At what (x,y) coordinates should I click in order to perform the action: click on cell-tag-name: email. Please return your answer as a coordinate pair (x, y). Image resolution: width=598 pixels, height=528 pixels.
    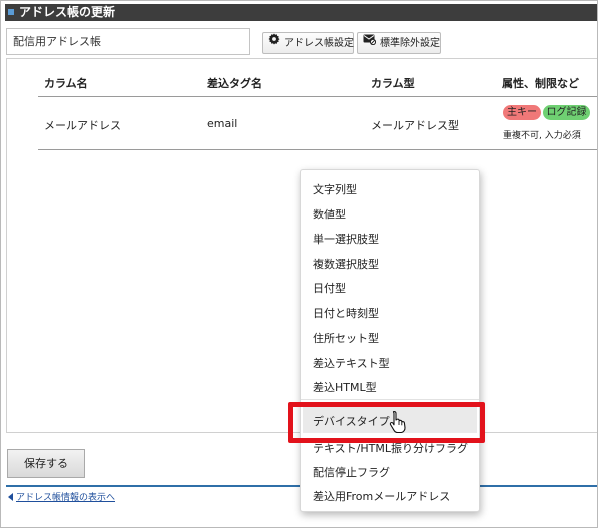
    Looking at the image, I should click on (222, 123).